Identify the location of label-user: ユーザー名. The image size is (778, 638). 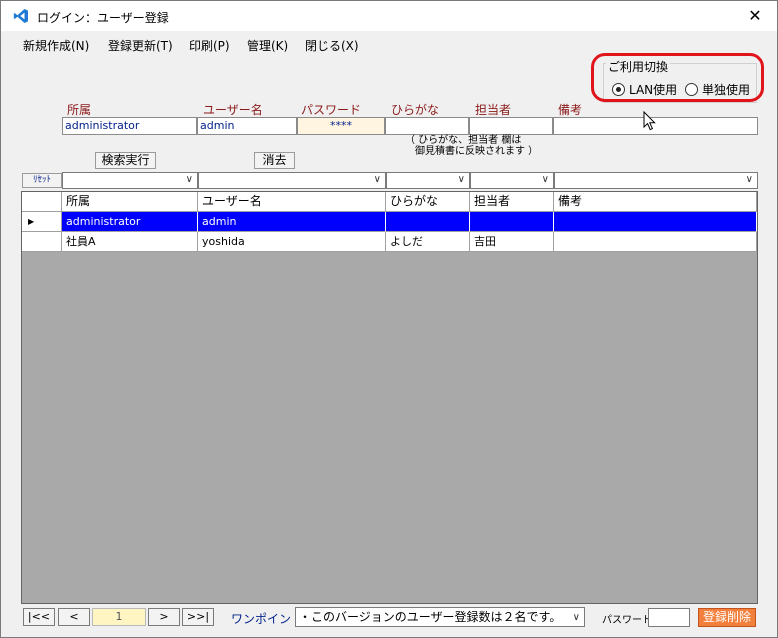
(233, 110).